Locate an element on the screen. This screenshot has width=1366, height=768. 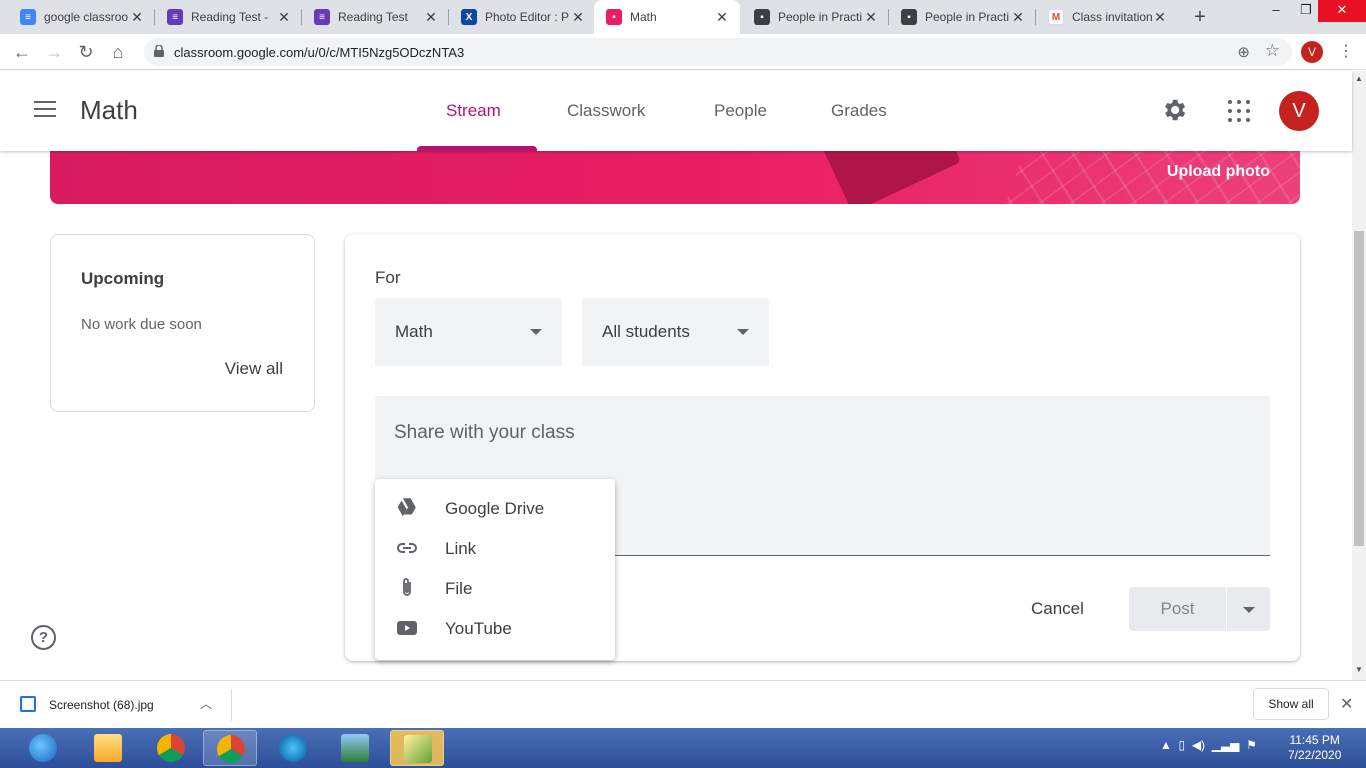
upcoming-card: Upcoming No work due soon View all is located at coordinates (182, 323).